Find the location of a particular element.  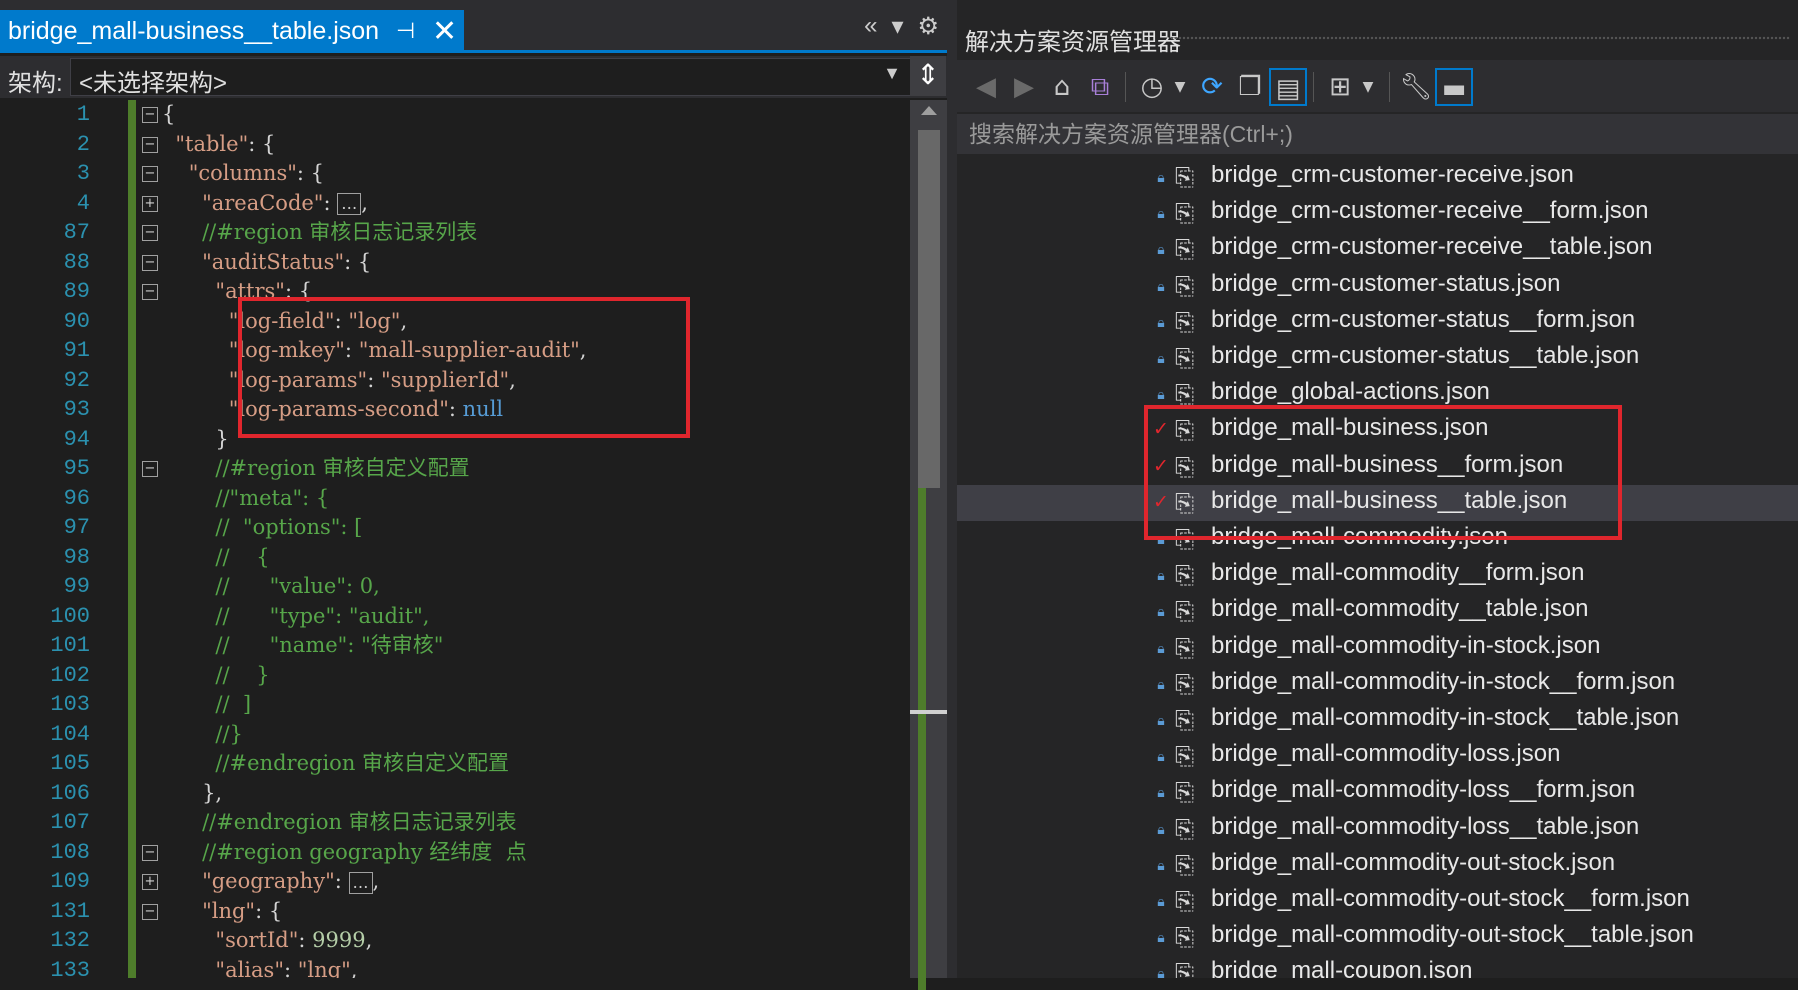

file-item: 🔒︎ ⎘ bridge_mall-commodity-out-stock.json is located at coordinates (1377, 865).